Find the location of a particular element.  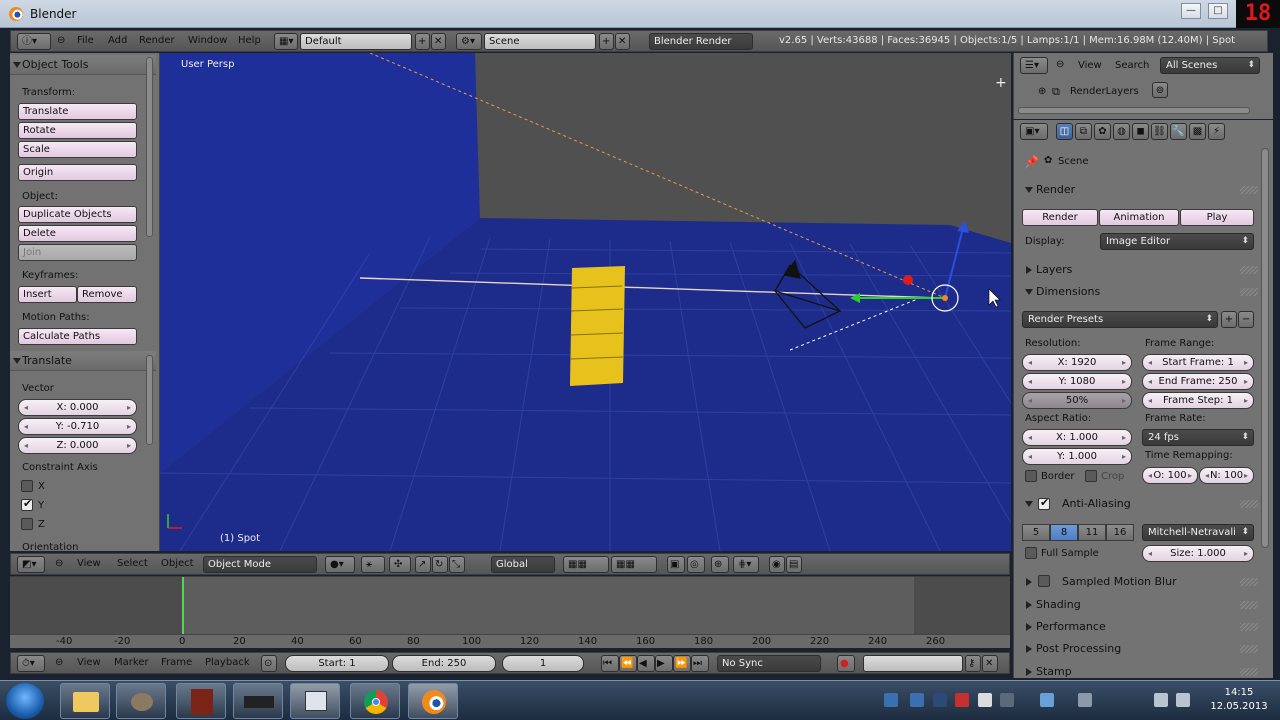

modifiers-tab-icon: 🔧 is located at coordinates (1178, 131).